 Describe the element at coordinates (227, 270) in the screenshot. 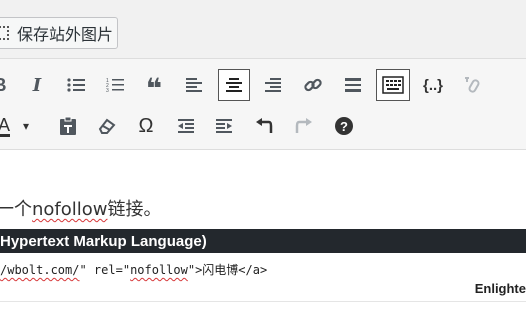

I see `code-tail: ">闪电博</a>` at that location.